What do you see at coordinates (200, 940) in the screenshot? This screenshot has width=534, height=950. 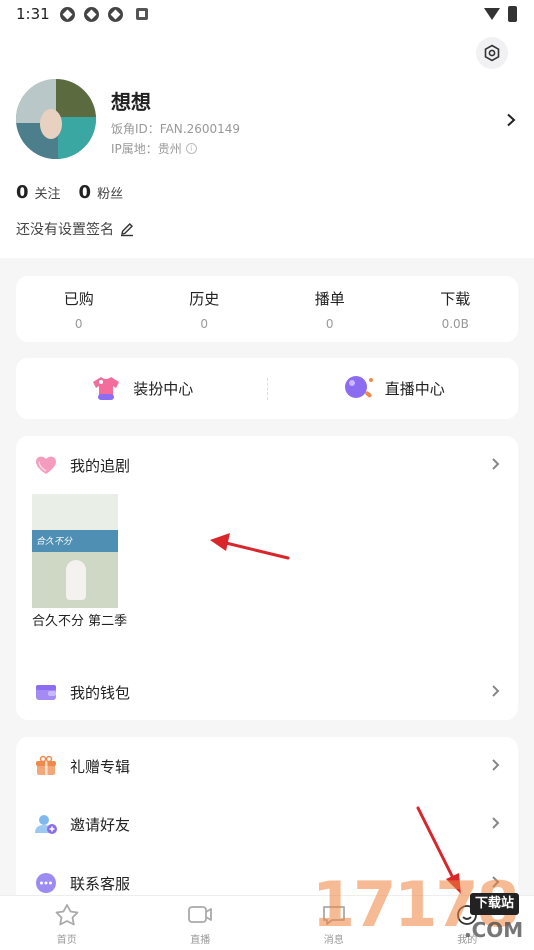 I see `tab-live-label: 直播` at bounding box center [200, 940].